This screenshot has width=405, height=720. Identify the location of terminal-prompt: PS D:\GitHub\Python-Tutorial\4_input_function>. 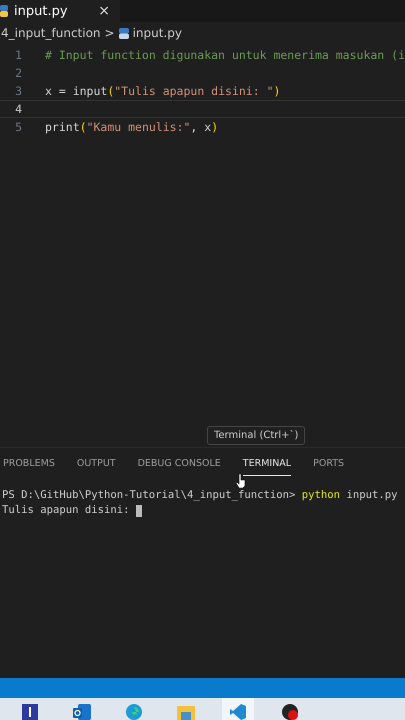
(149, 495).